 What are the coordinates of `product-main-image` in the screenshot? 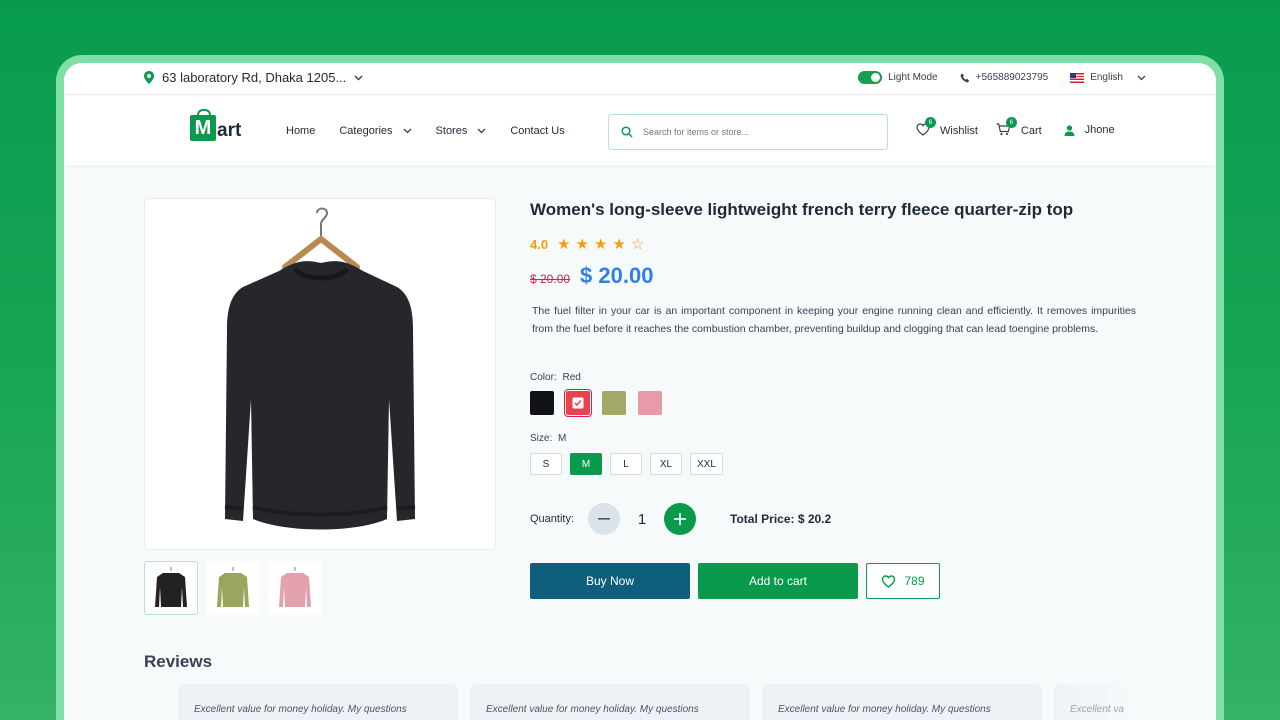 It's located at (320, 374).